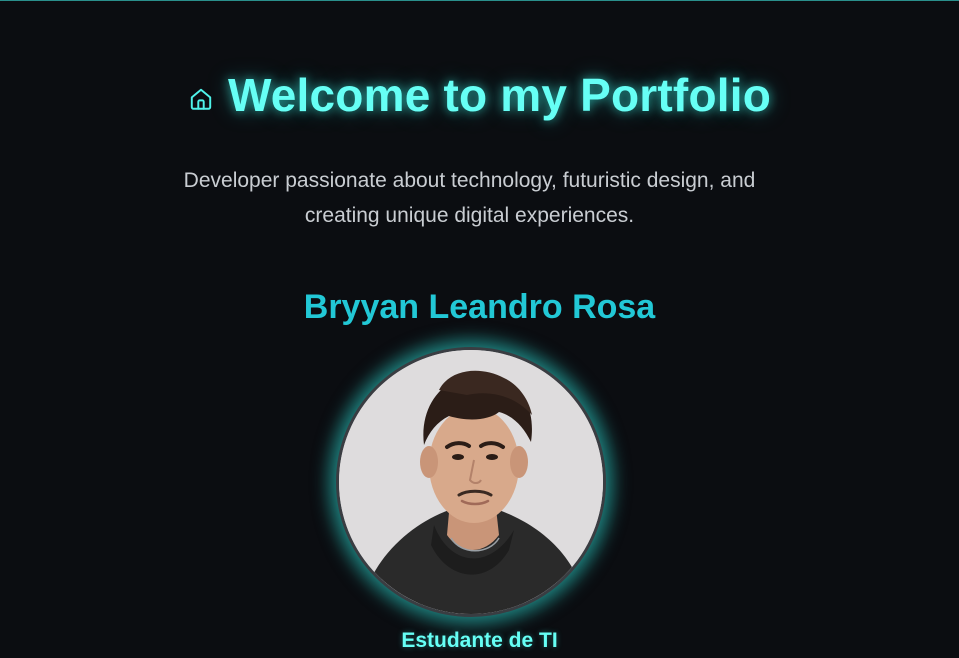  What do you see at coordinates (201, 99) in the screenshot?
I see `home-icon` at bounding box center [201, 99].